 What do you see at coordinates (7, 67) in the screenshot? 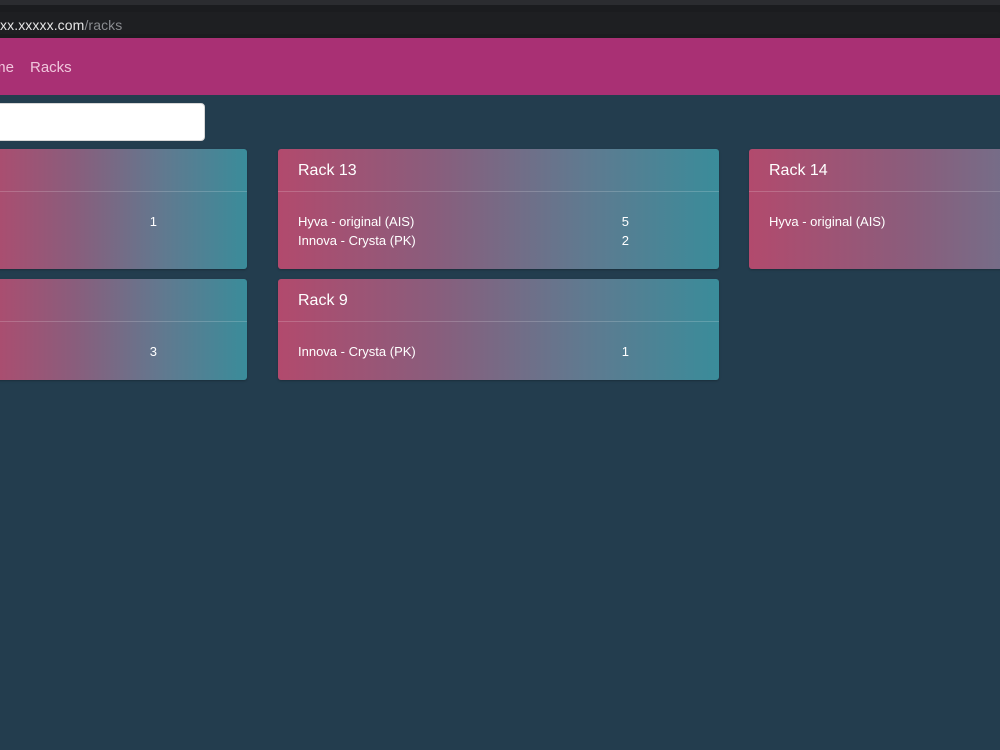
I see `nav-link-home: Home` at bounding box center [7, 67].